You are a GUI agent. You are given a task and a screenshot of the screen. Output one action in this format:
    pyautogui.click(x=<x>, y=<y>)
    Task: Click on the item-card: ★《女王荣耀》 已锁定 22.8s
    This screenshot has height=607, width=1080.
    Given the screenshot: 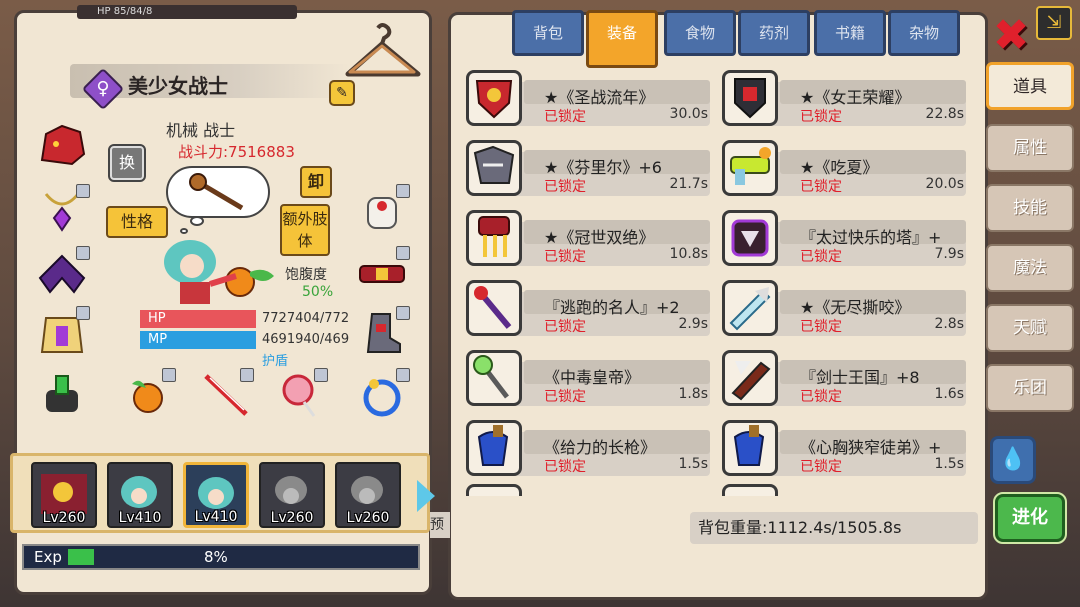 What is the action you would take?
    pyautogui.click(x=843, y=97)
    